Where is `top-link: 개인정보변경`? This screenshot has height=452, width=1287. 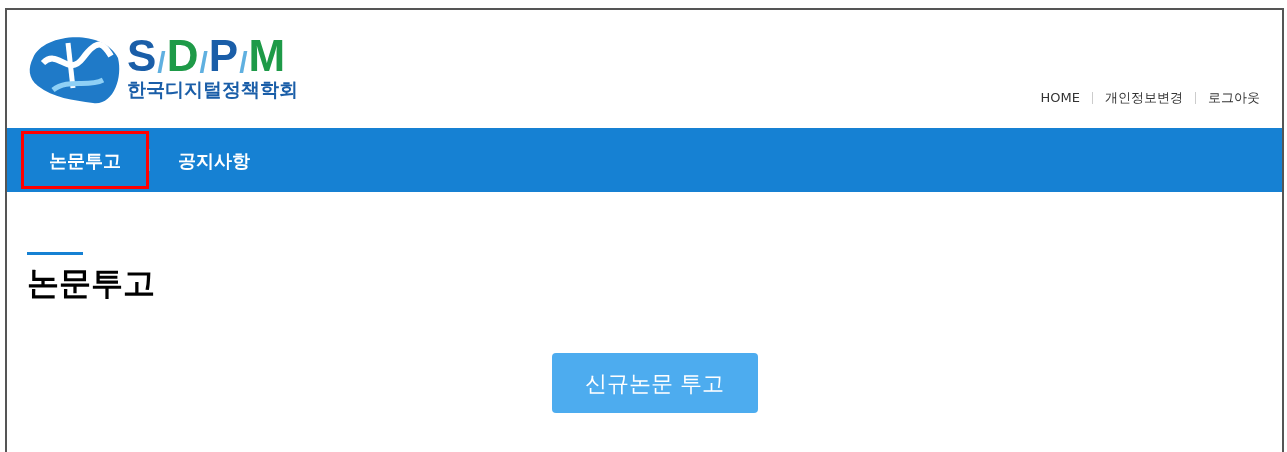
top-link: 개인정보변경 is located at coordinates (1144, 98).